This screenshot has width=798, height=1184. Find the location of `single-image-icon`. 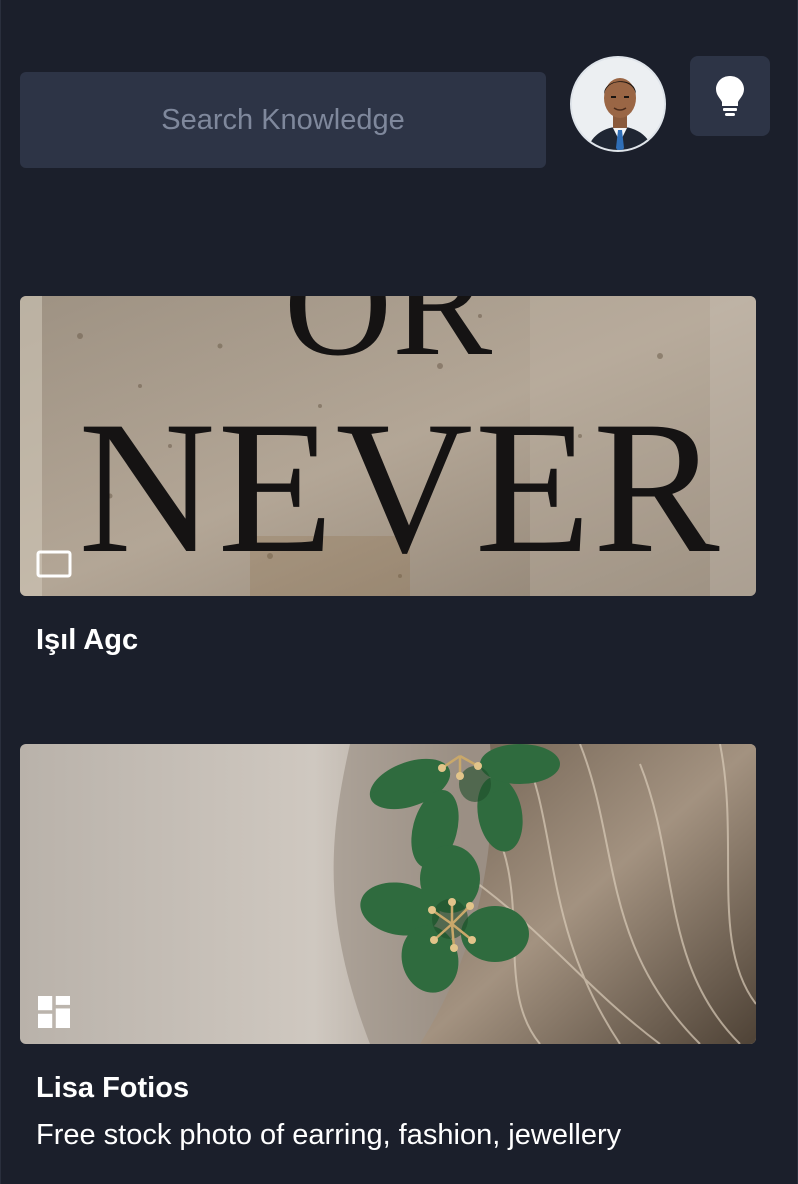

single-image-icon is located at coordinates (54, 564).